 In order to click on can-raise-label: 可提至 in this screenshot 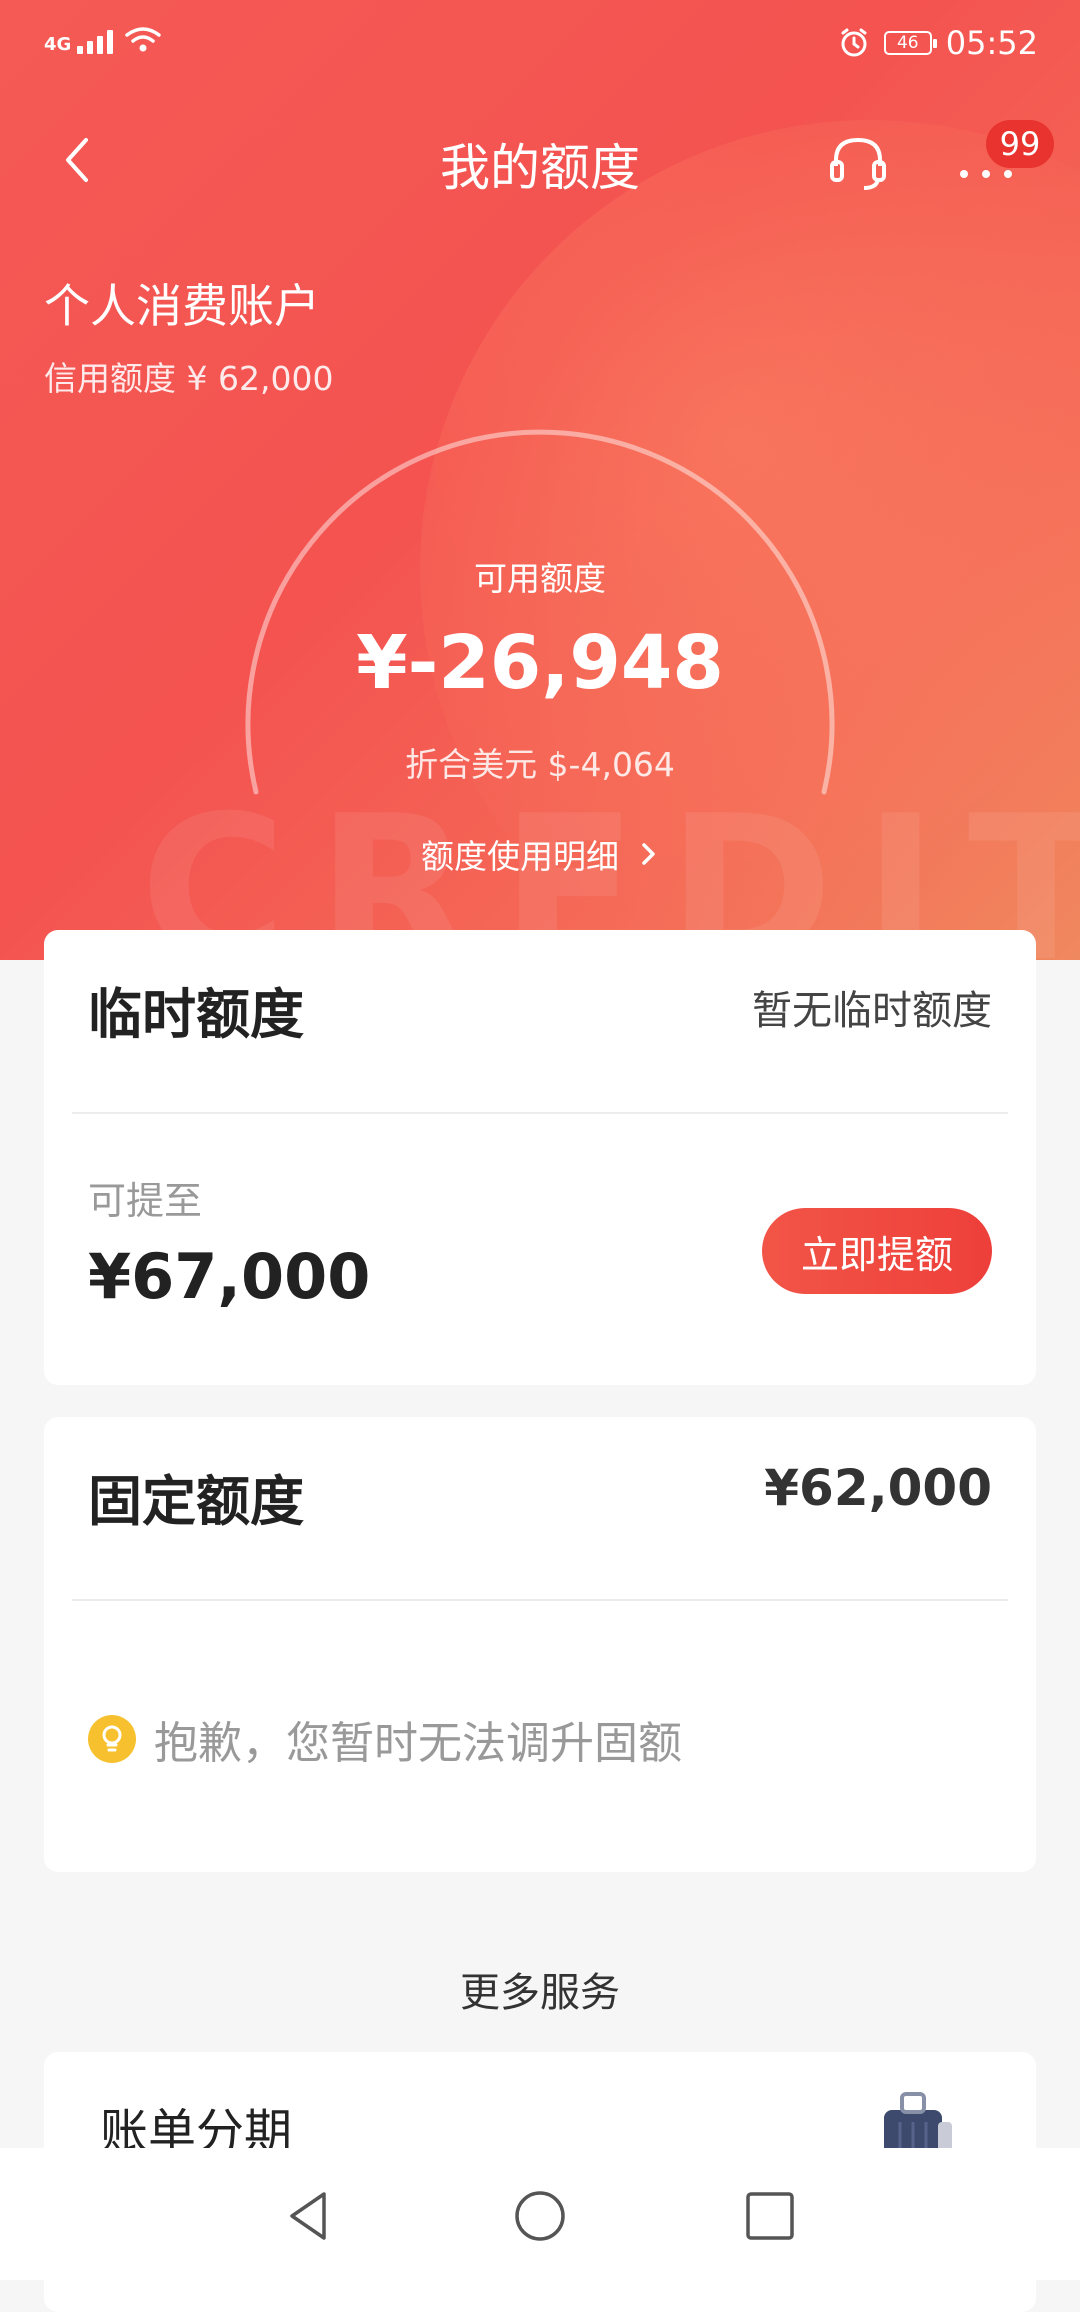, I will do `click(145, 1201)`.